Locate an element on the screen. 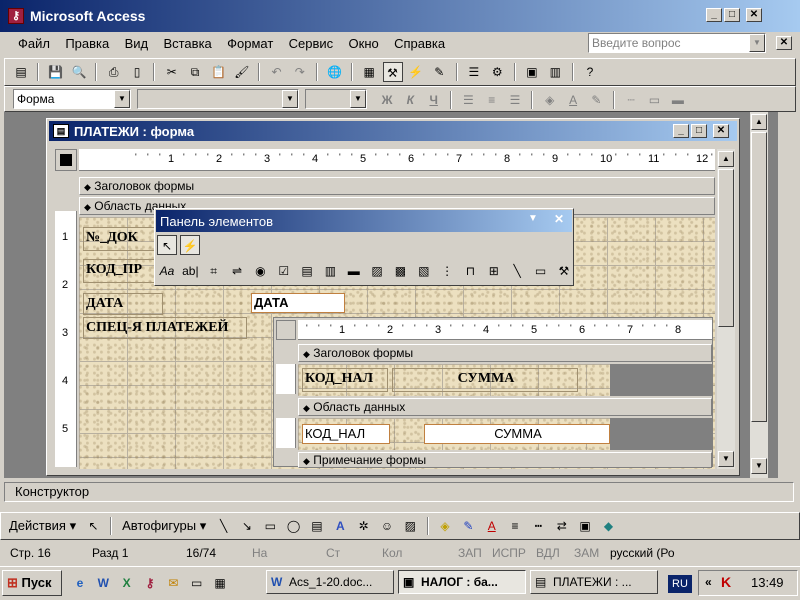 This screenshot has width=800, height=600. subform-tool-icon: ⊞ is located at coordinates (494, 271).